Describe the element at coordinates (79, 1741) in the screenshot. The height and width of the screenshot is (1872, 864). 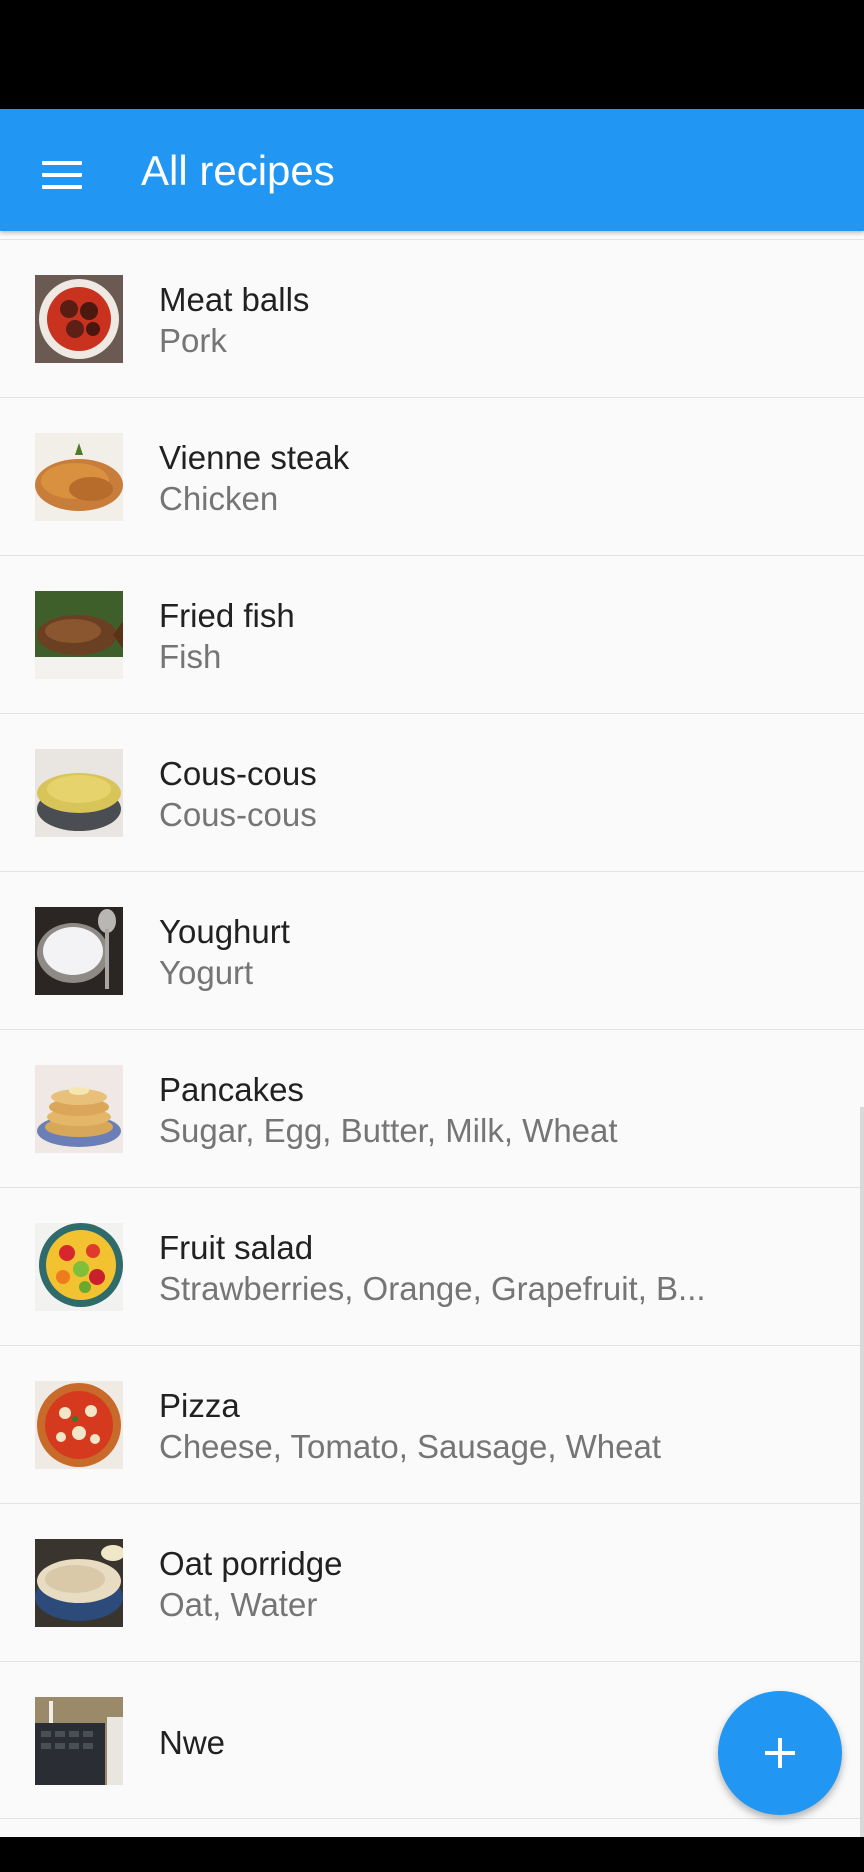
I see `nwe-thumbnail` at that location.